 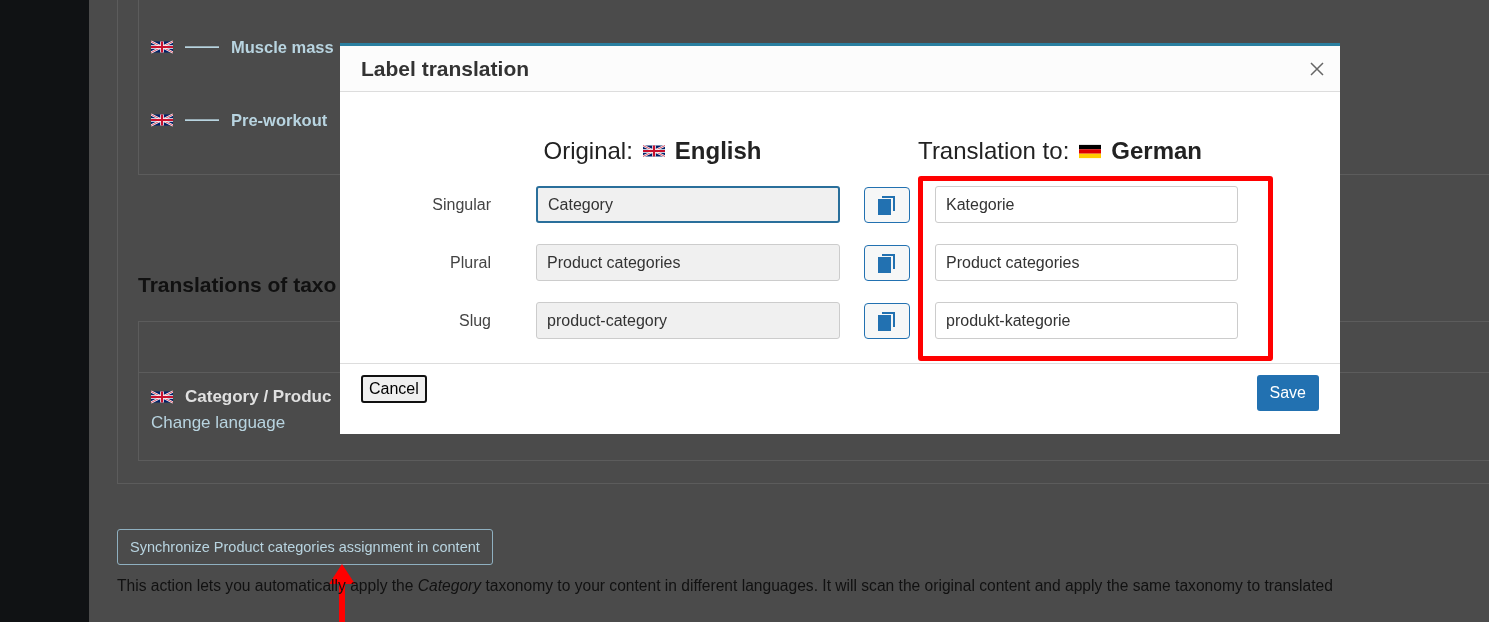 What do you see at coordinates (394, 389) in the screenshot?
I see `cancel-button: Cancel` at bounding box center [394, 389].